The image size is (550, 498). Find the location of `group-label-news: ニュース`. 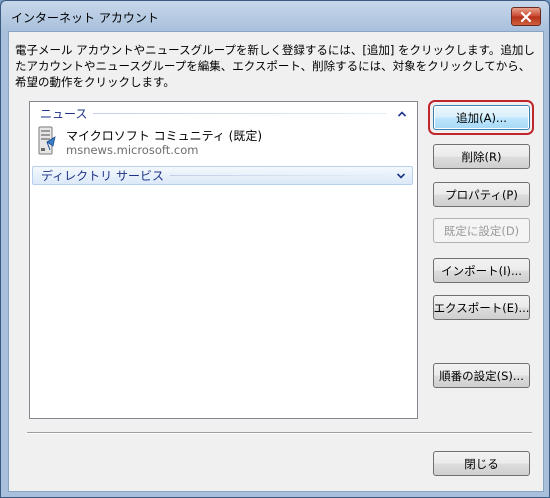

group-label-news: ニュース is located at coordinates (64, 114).